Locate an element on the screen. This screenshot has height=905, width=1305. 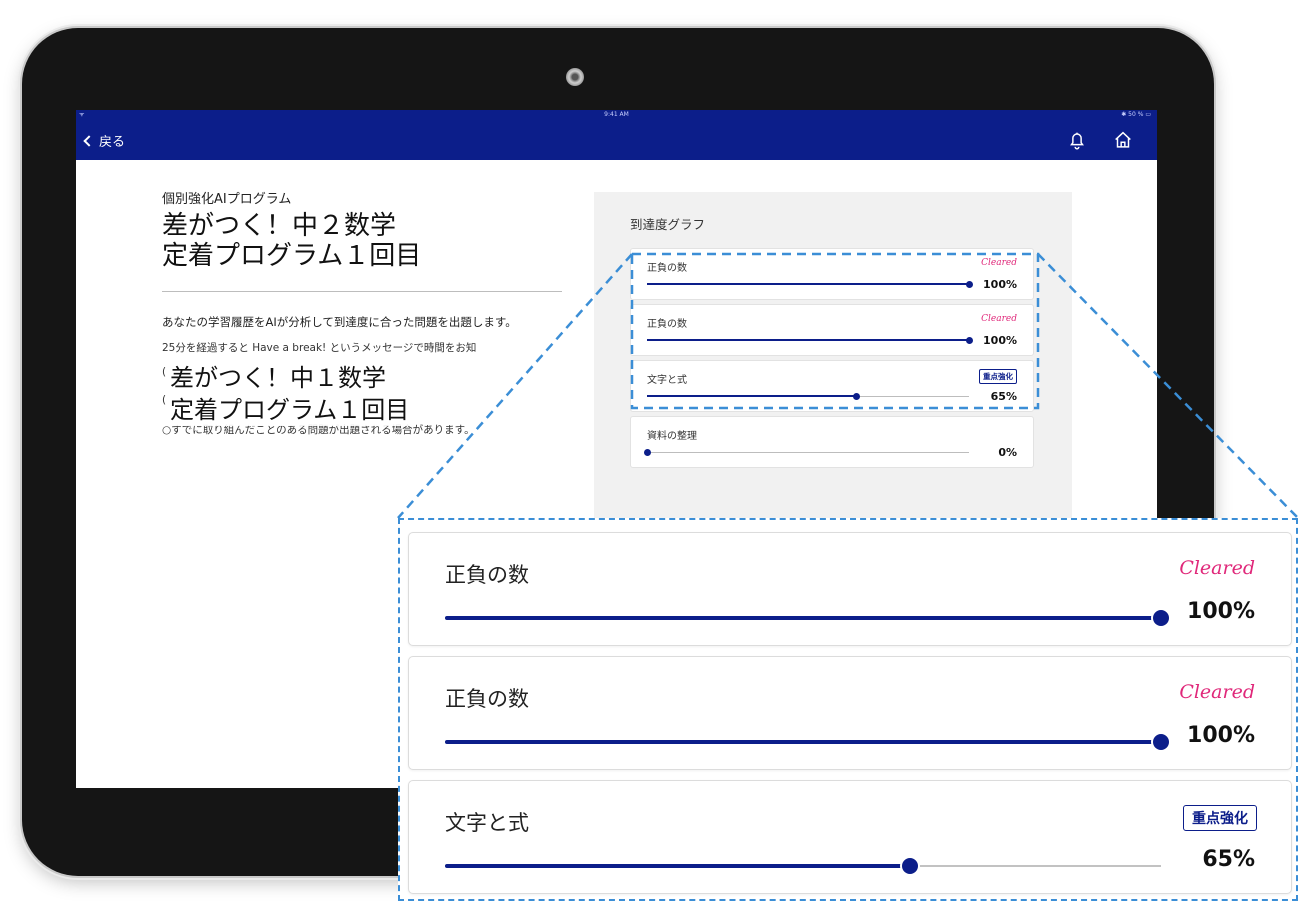
nav-bar: 戻る is located at coordinates (616, 140).